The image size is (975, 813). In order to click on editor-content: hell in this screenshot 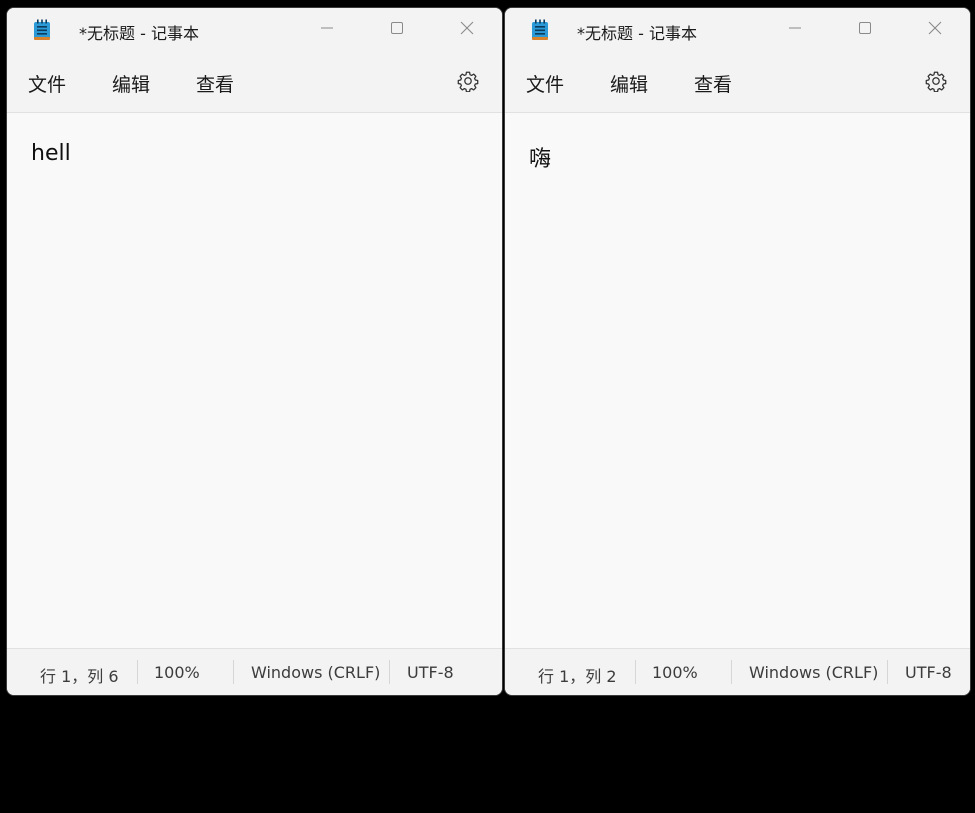, I will do `click(51, 153)`.